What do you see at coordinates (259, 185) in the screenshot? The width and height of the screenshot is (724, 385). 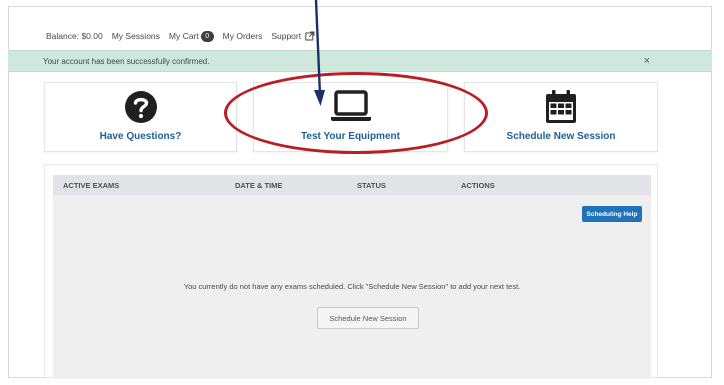 I see `column-header-date-time: DATE & TIME` at bounding box center [259, 185].